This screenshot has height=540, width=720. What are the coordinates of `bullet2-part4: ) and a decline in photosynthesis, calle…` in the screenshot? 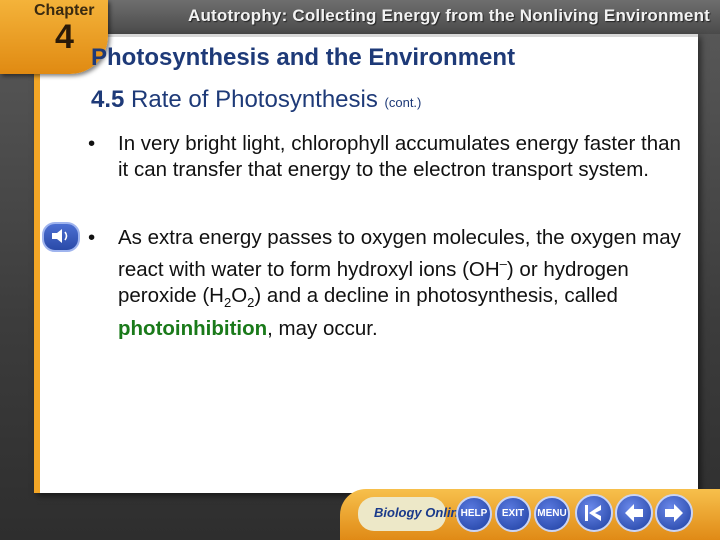 It's located at (436, 295).